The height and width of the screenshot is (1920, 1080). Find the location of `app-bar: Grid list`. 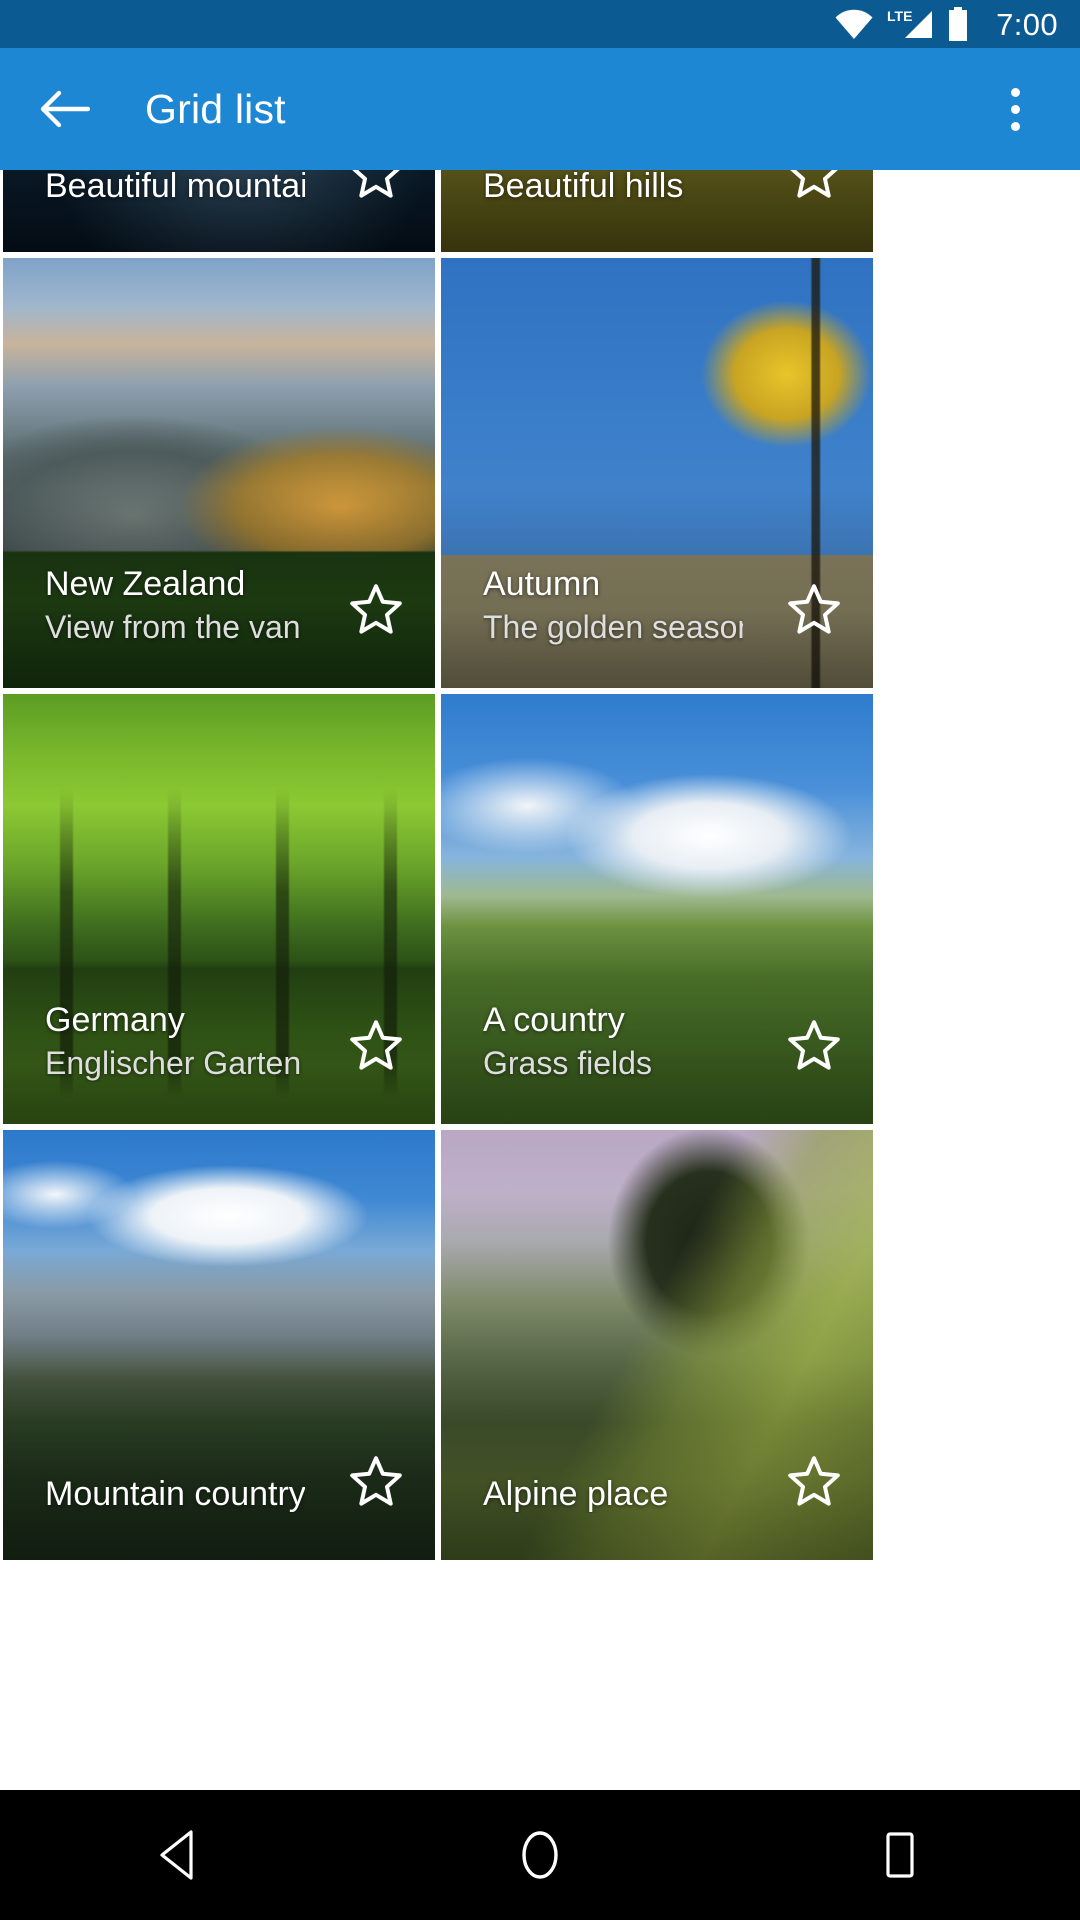

app-bar: Grid list is located at coordinates (540, 109).